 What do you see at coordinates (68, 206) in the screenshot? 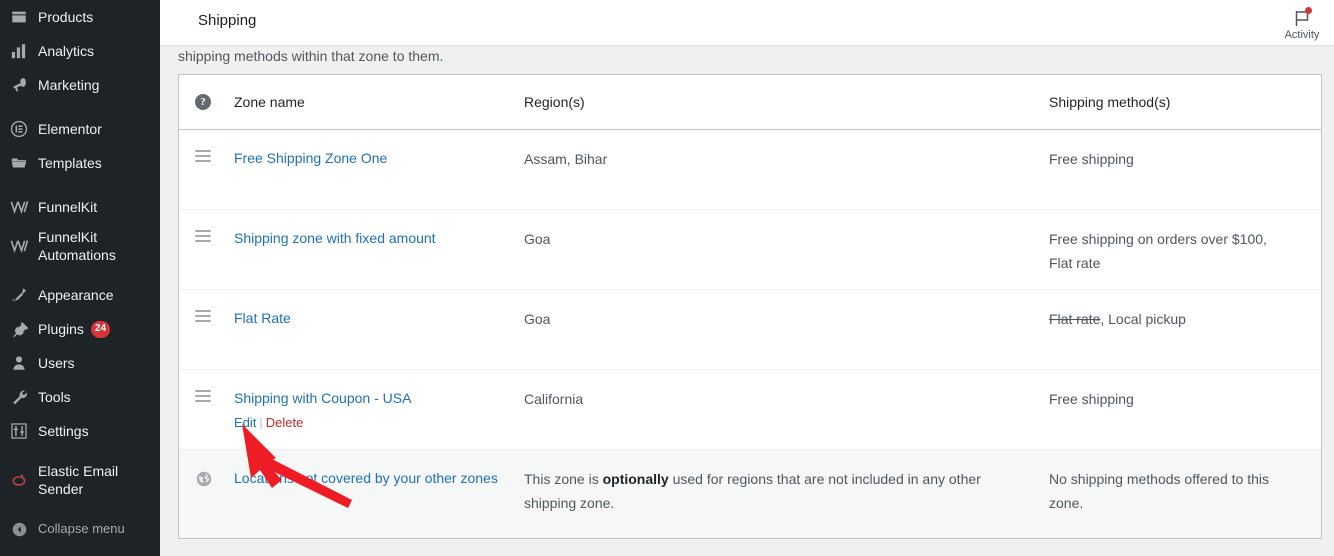
I see `sidebar-item-label: FunnelKit` at bounding box center [68, 206].